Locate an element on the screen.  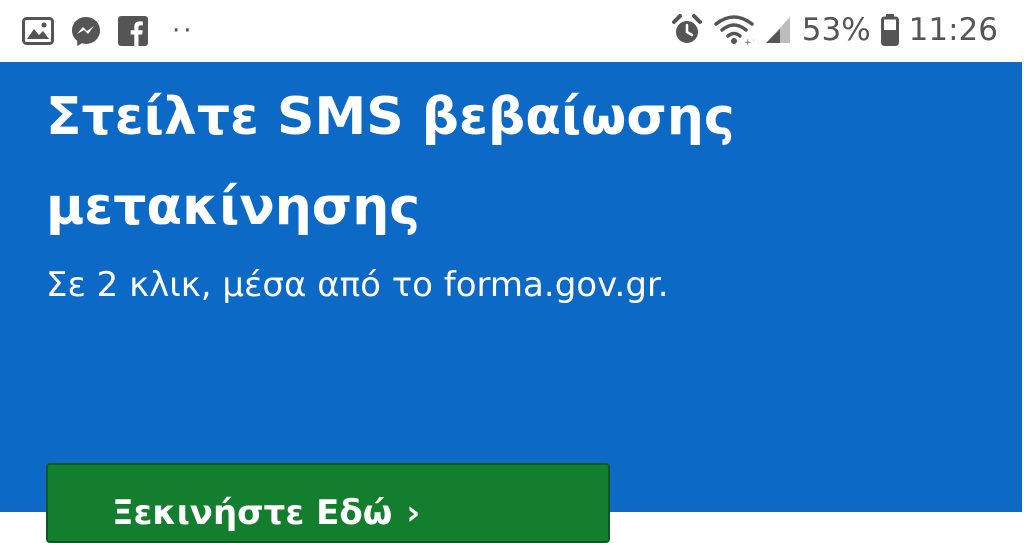
clock-time: 11:26 is located at coordinates (953, 30).